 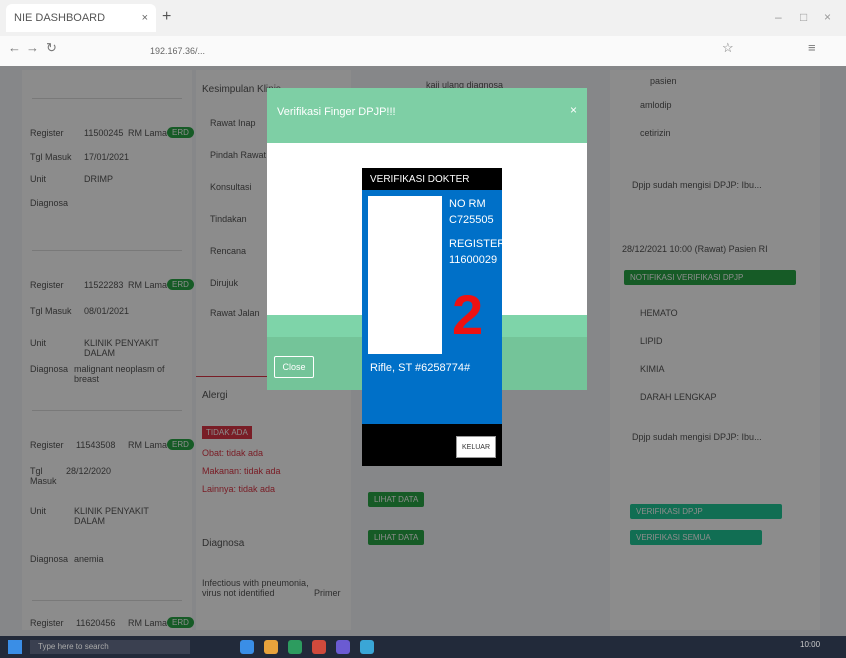 I want to click on norm-label: NO RM, so click(x=467, y=204).